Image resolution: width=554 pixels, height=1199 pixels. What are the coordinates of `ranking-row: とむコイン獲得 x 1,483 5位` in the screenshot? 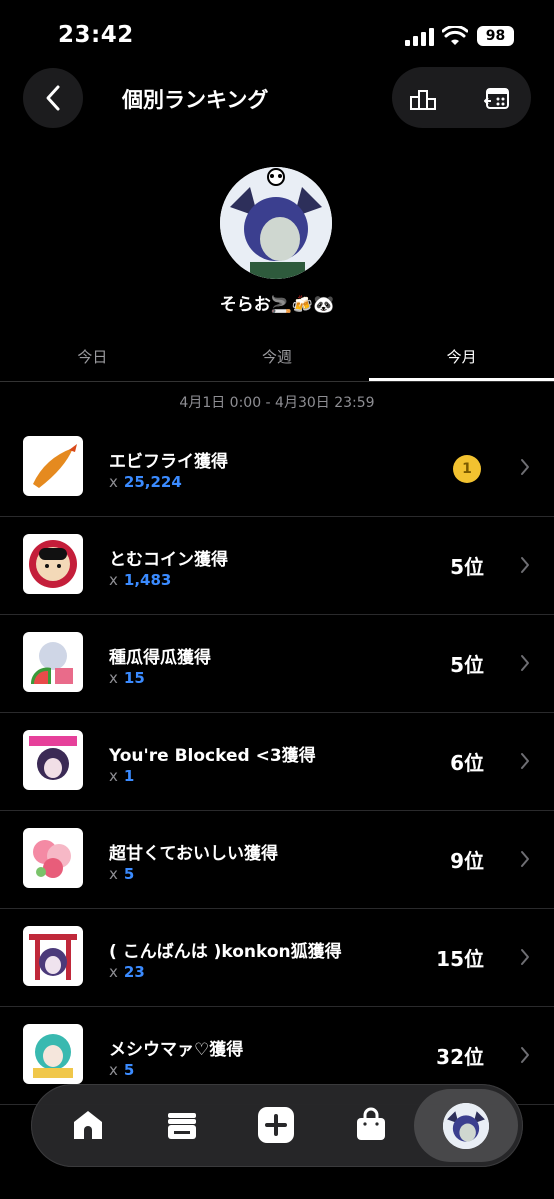 It's located at (277, 566).